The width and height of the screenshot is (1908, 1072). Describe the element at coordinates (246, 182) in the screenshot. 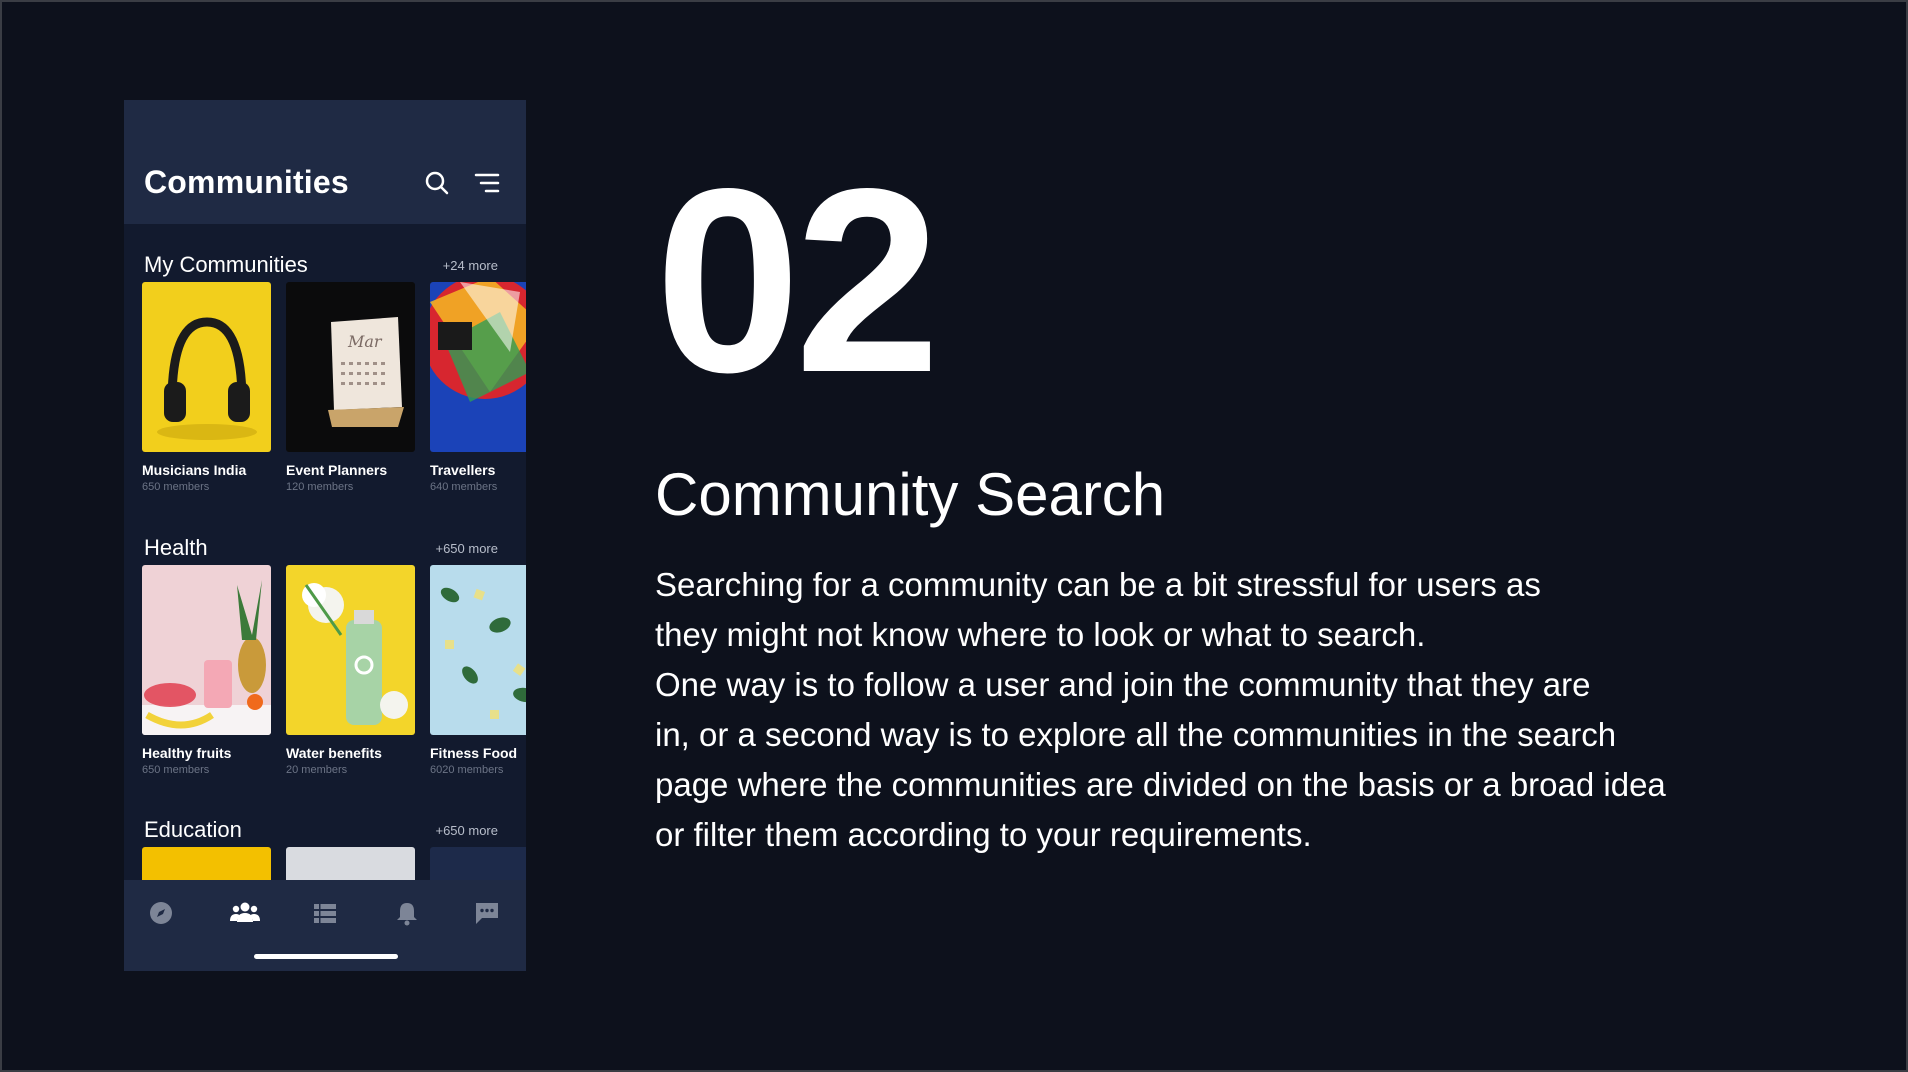

I see `page-title: Communities` at that location.